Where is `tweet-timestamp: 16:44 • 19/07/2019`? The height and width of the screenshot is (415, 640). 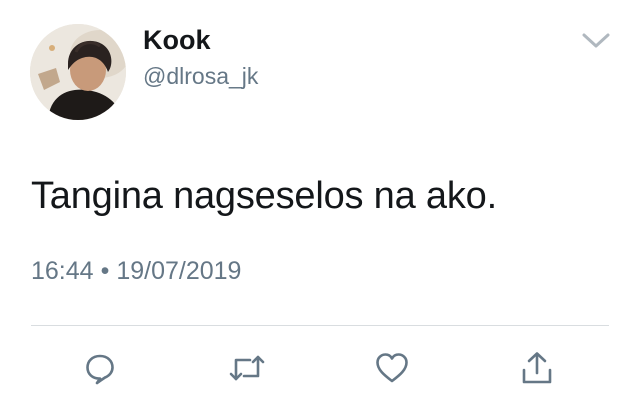
tweet-timestamp: 16:44 • 19/07/2019 is located at coordinates (136, 271).